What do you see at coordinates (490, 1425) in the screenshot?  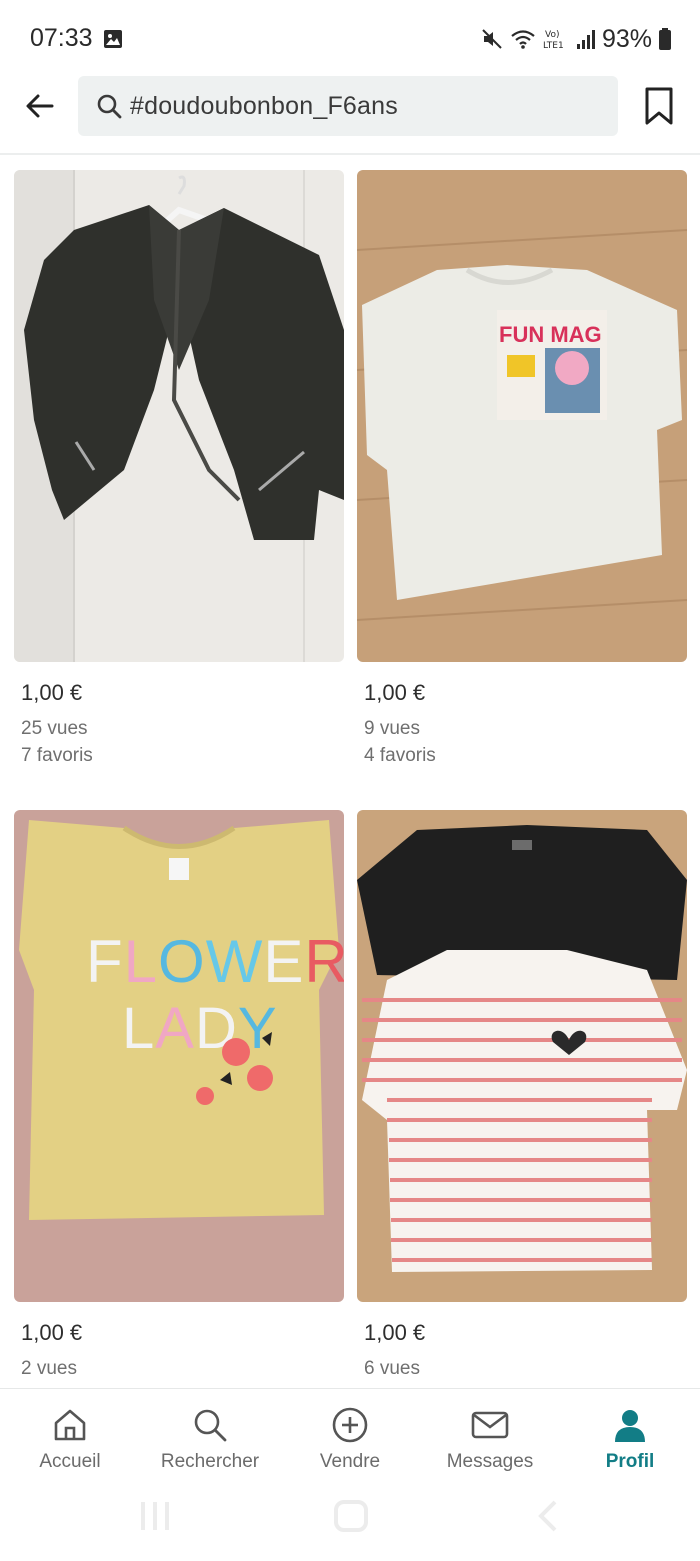 I see `envelope-icon` at bounding box center [490, 1425].